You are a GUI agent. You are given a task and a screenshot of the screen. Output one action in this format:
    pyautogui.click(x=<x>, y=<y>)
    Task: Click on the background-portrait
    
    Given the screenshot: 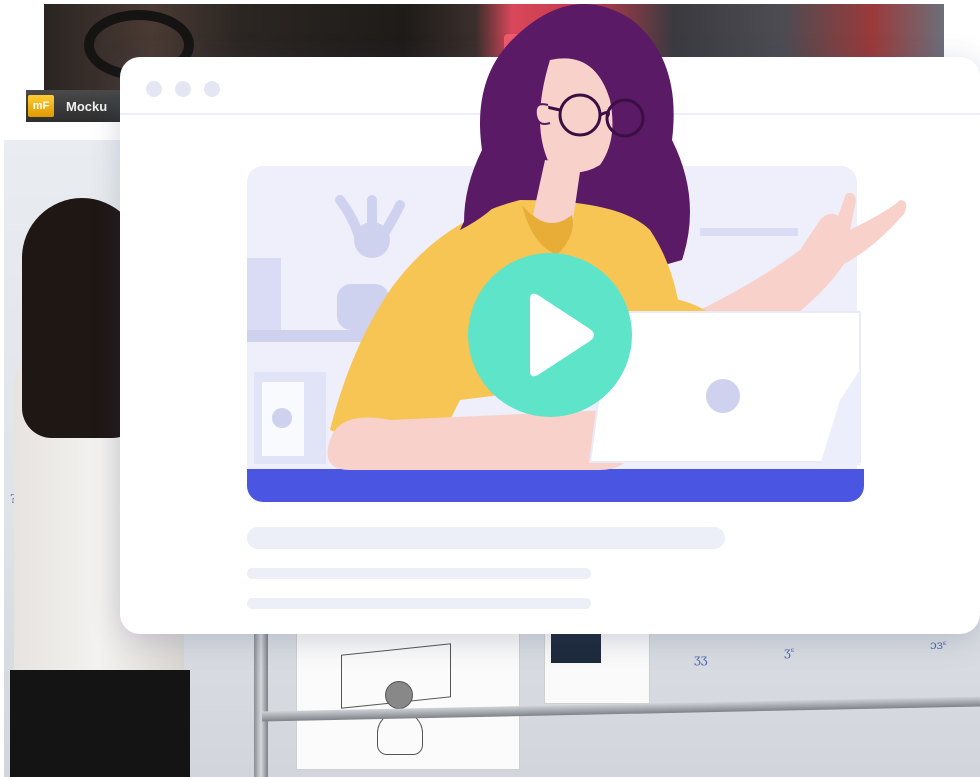 What is the action you would take?
    pyautogui.click(x=576, y=648)
    